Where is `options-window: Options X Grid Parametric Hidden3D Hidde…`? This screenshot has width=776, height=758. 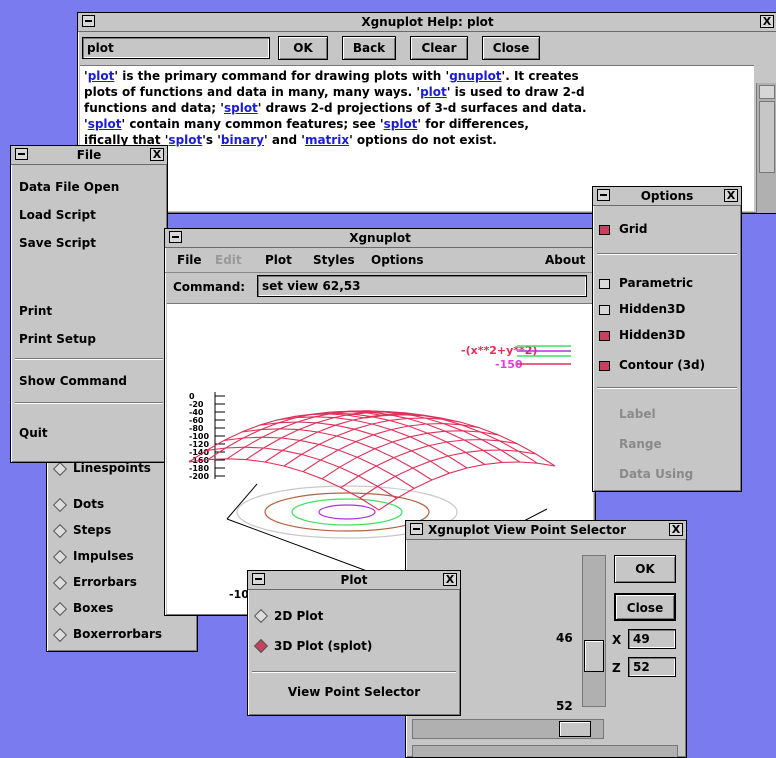
options-window: Options X Grid Parametric Hidden3D Hidde… is located at coordinates (667, 339).